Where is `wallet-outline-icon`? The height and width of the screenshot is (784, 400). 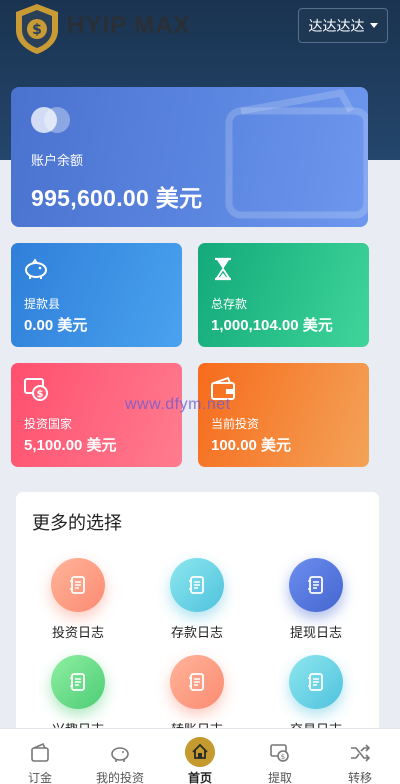 wallet-outline-icon is located at coordinates (40, 752).